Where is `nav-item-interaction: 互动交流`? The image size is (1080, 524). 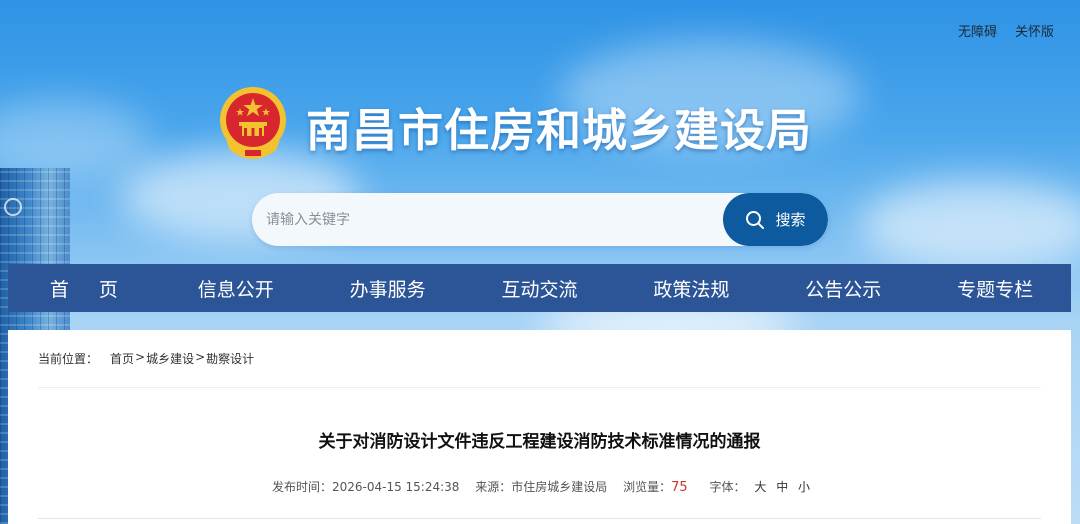 nav-item-interaction: 互动交流 is located at coordinates (540, 288).